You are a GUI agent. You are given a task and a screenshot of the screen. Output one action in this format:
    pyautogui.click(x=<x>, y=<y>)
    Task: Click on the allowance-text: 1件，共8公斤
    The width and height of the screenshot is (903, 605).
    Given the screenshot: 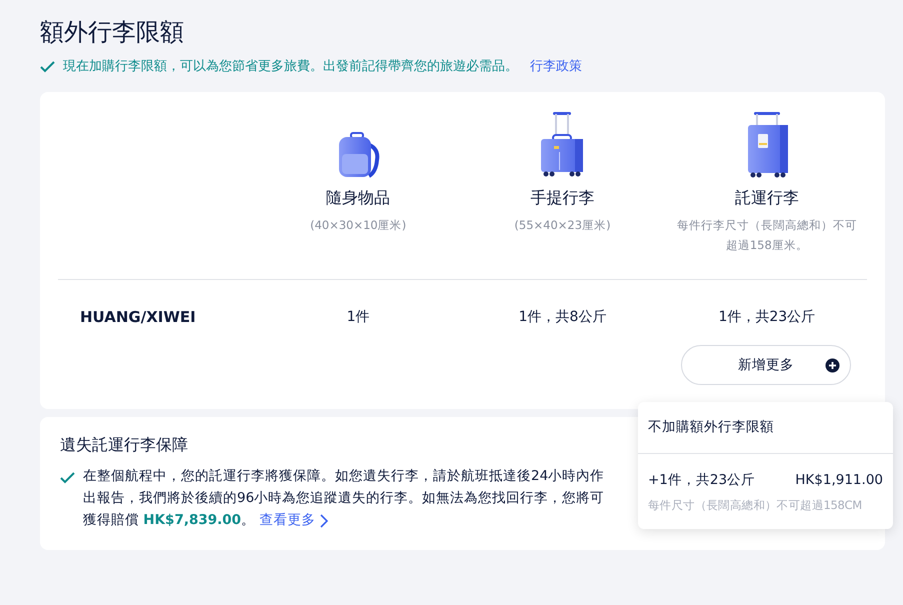 What is the action you would take?
    pyautogui.click(x=562, y=317)
    